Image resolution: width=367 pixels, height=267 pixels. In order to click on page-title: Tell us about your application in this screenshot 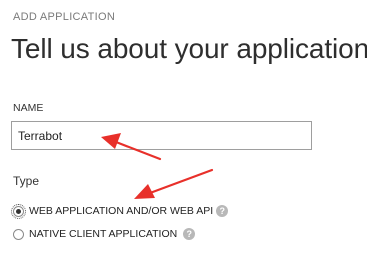, I will do `click(189, 48)`.